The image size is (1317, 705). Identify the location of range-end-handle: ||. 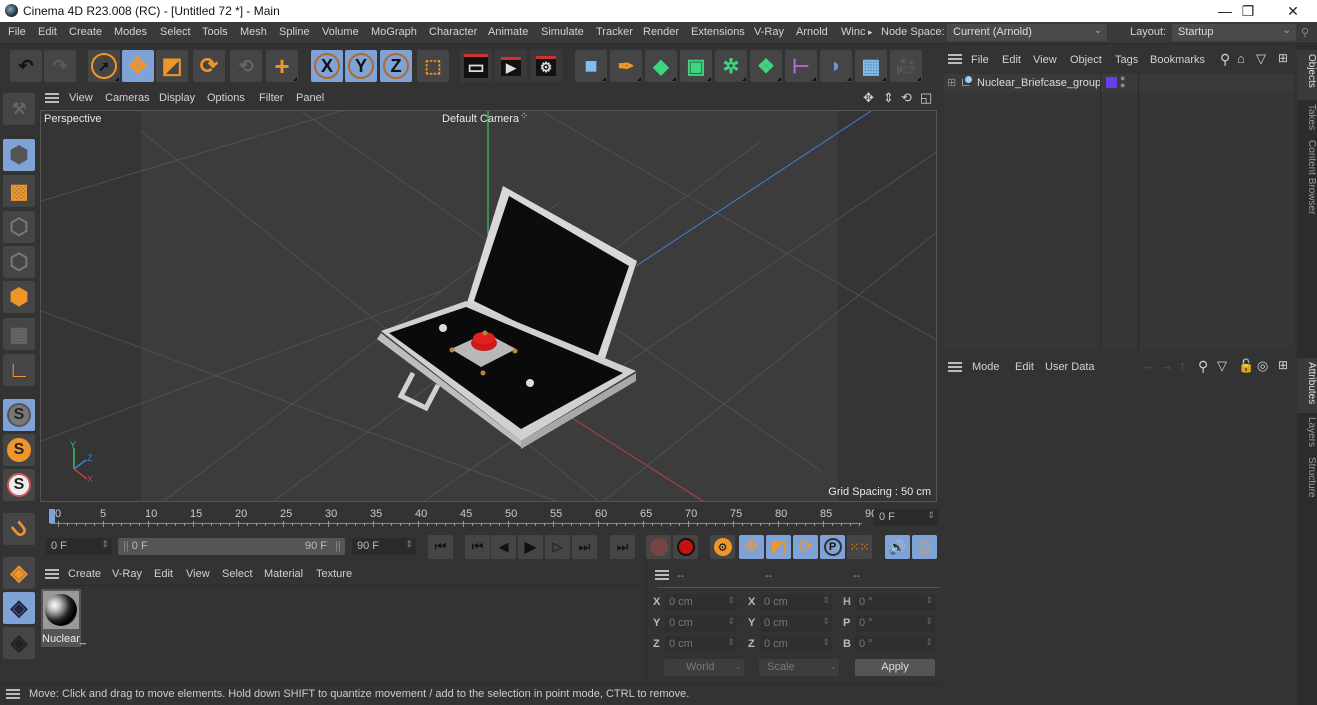
(338, 546).